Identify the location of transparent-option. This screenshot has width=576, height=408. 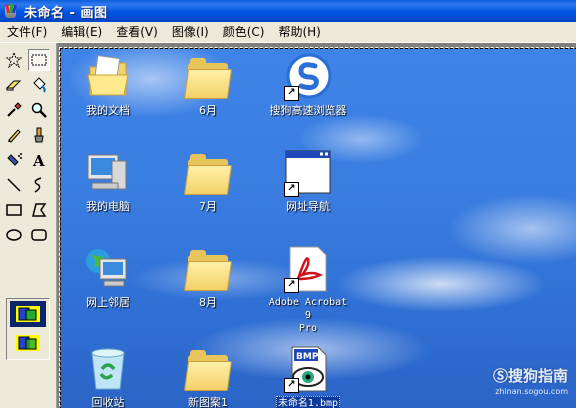
(28, 343).